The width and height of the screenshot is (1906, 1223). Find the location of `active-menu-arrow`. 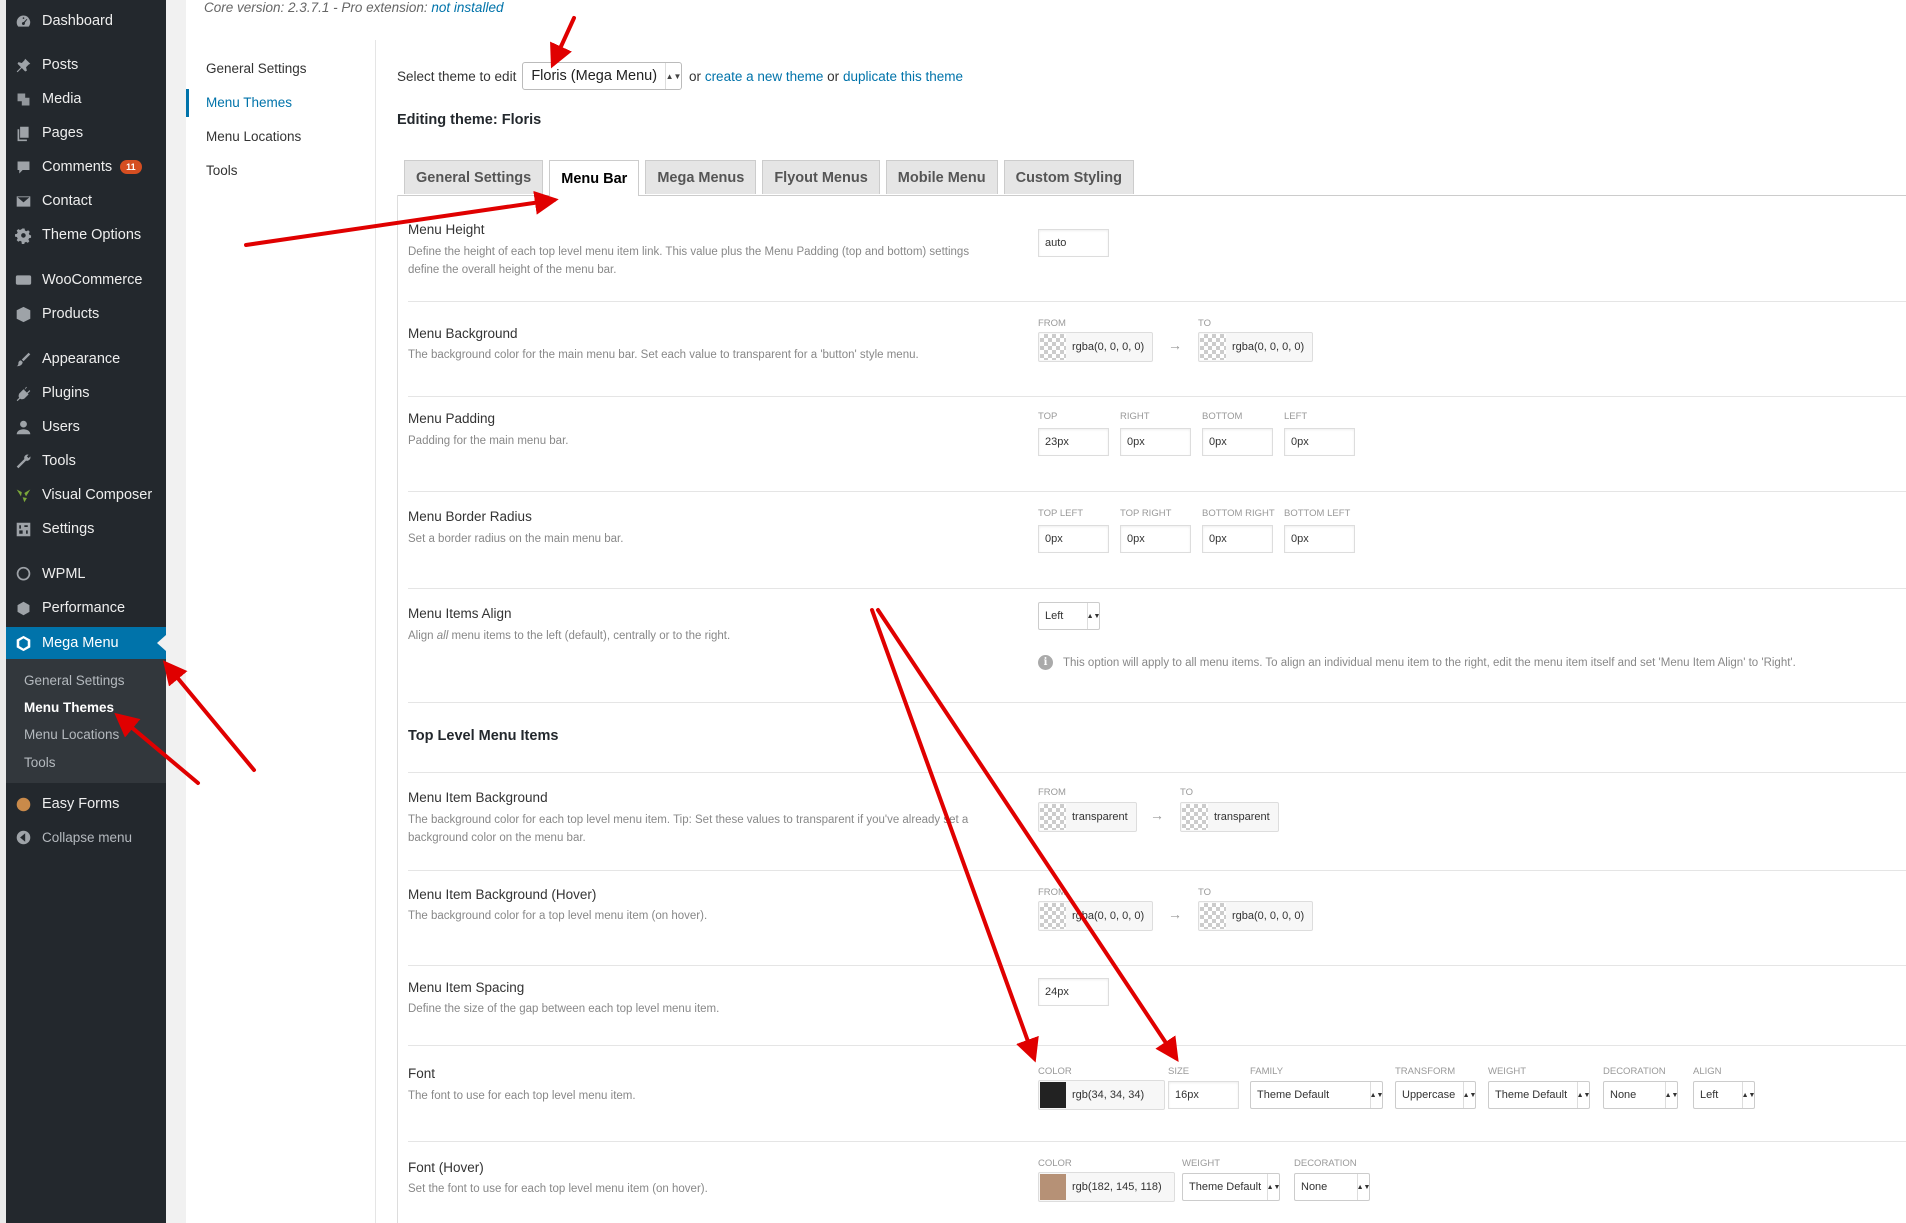

active-menu-arrow is located at coordinates (161, 643).